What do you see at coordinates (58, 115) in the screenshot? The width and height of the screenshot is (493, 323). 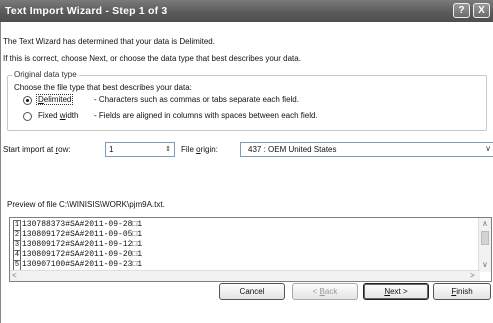 I see `fixed-width-label: Fixed width` at bounding box center [58, 115].